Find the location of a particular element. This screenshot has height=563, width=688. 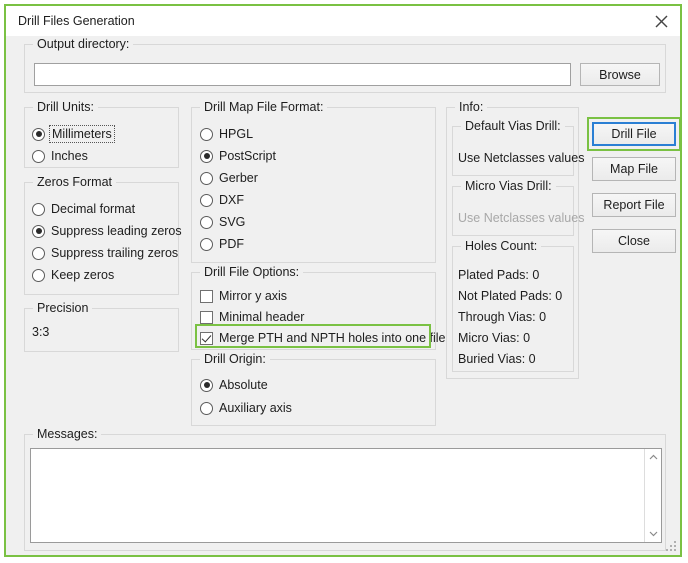

checkbox-mirror-y-axis: Mirror y axis is located at coordinates (243, 296).